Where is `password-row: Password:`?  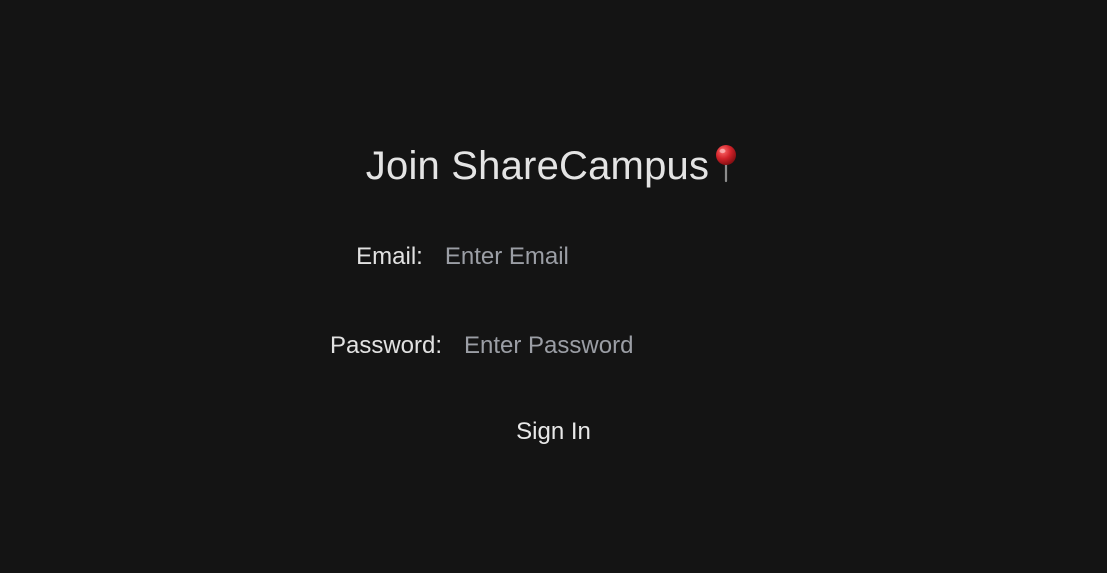 password-row: Password: is located at coordinates (553, 346).